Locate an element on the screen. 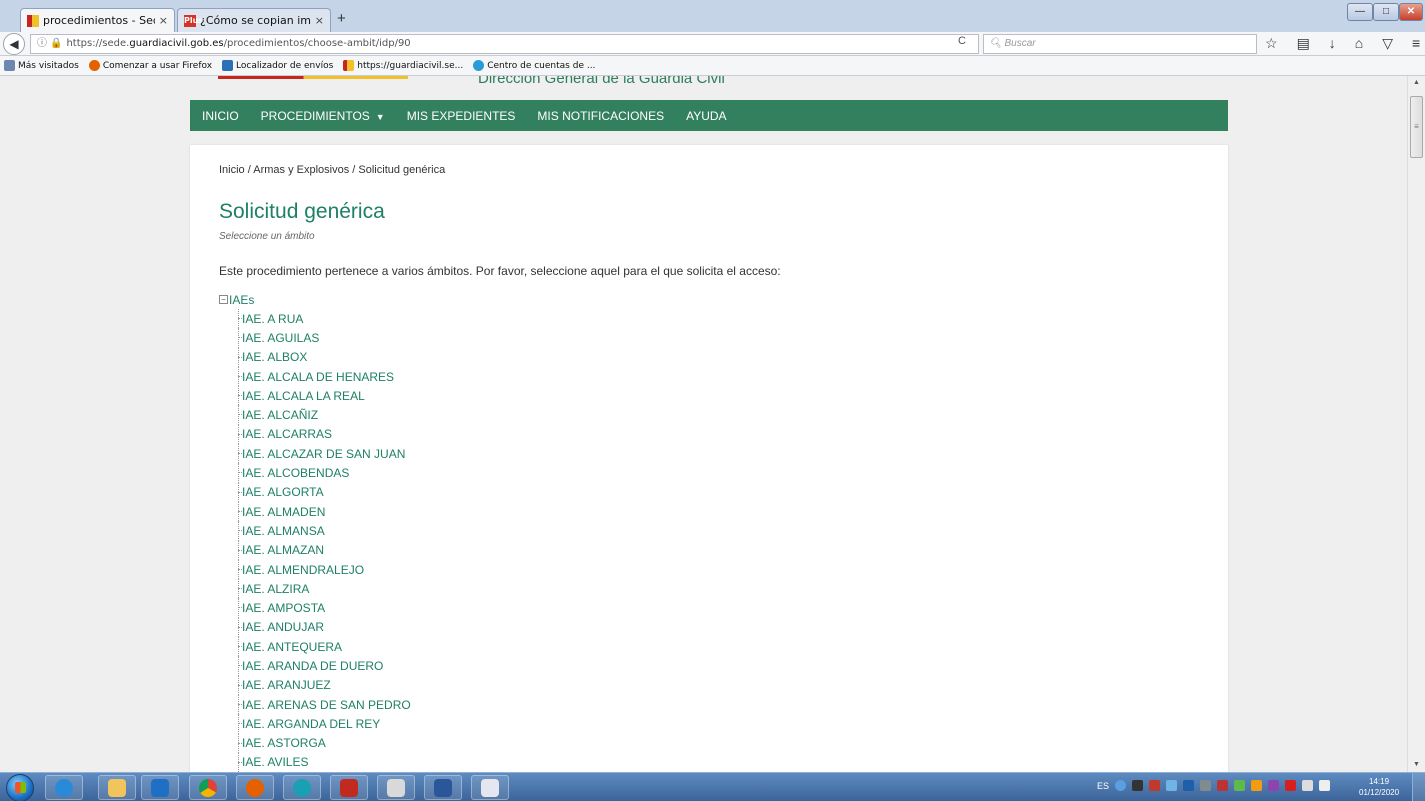  tree-item-link: IAE. AMPOSTA is located at coordinates (283, 608).